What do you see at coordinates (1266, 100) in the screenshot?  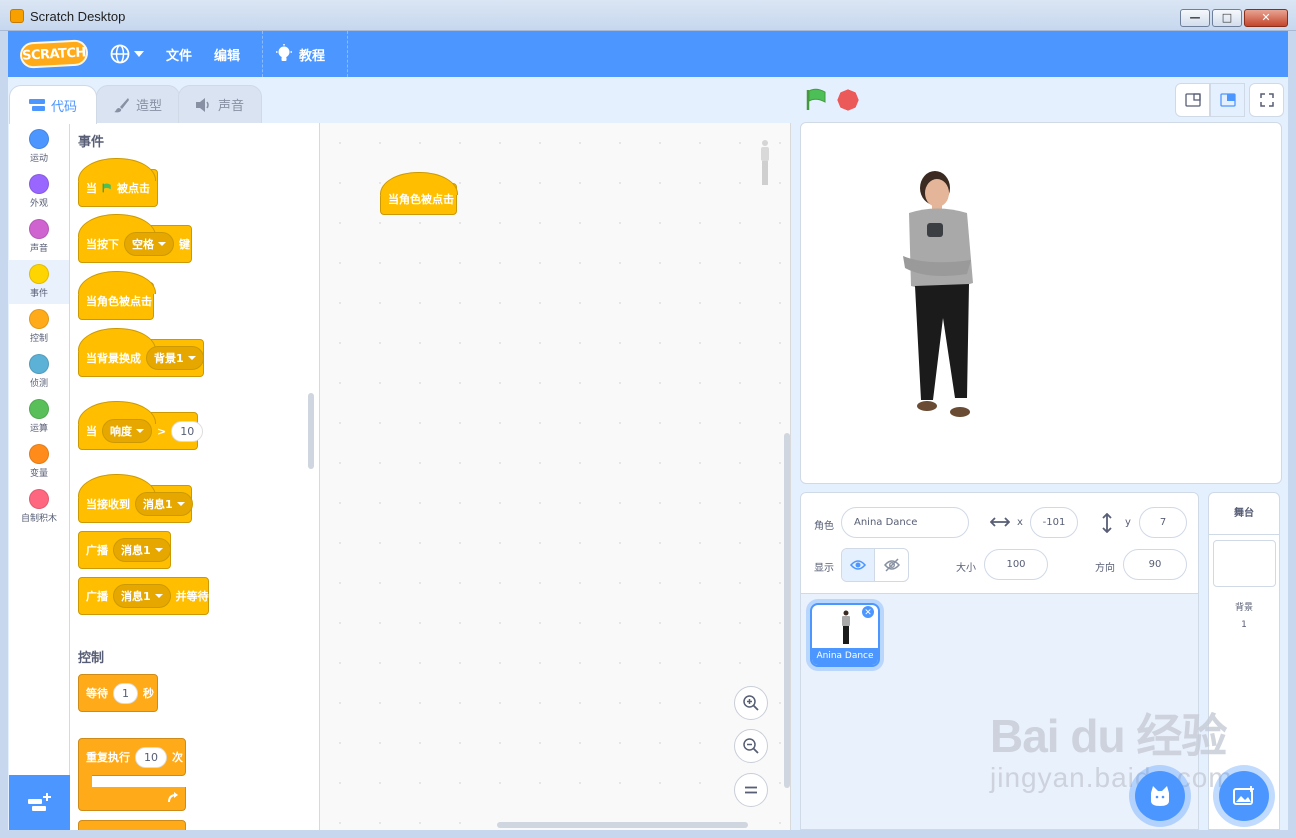 I see `fullscreen-button` at bounding box center [1266, 100].